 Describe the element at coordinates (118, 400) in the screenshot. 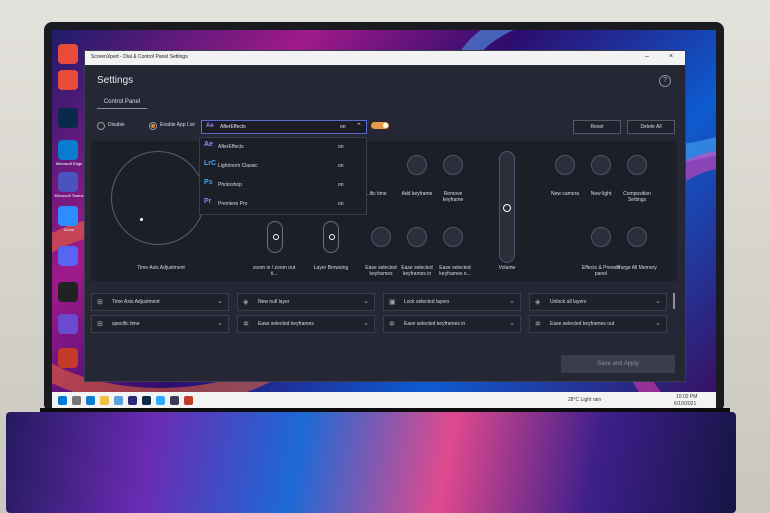

I see `store-icon` at that location.